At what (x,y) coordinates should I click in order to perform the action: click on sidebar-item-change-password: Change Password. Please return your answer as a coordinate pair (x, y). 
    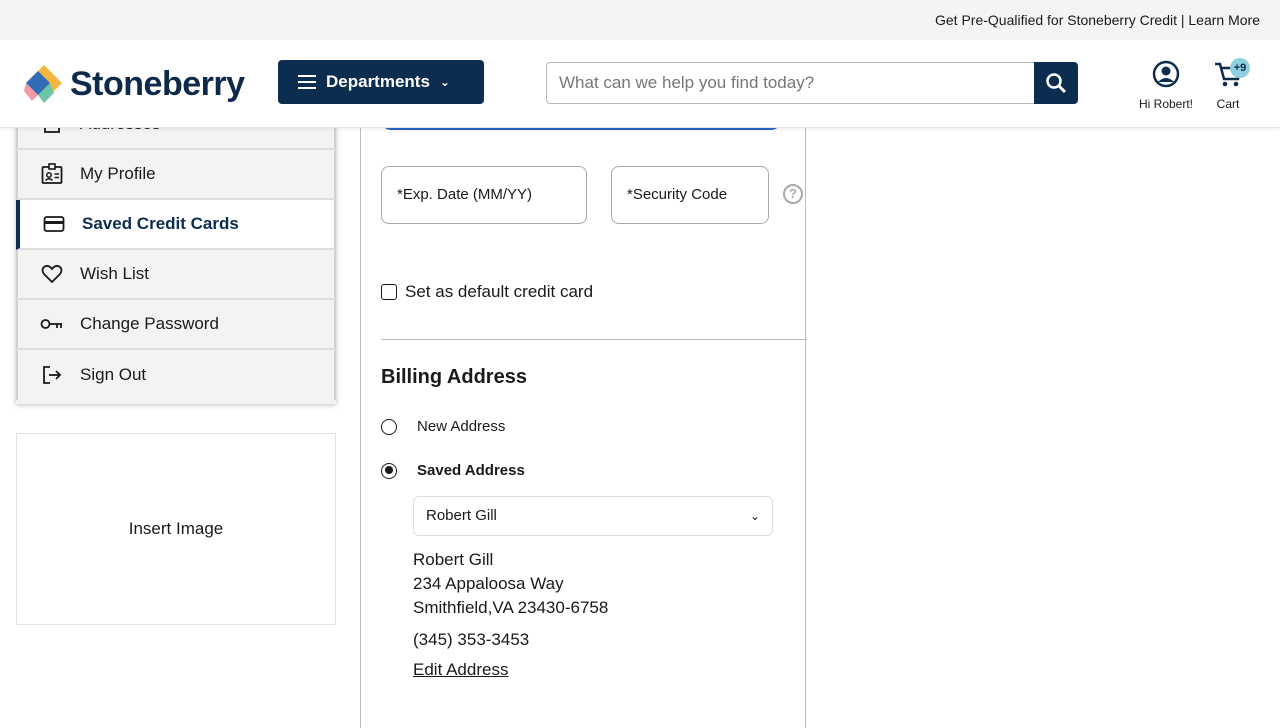
    Looking at the image, I should click on (176, 325).